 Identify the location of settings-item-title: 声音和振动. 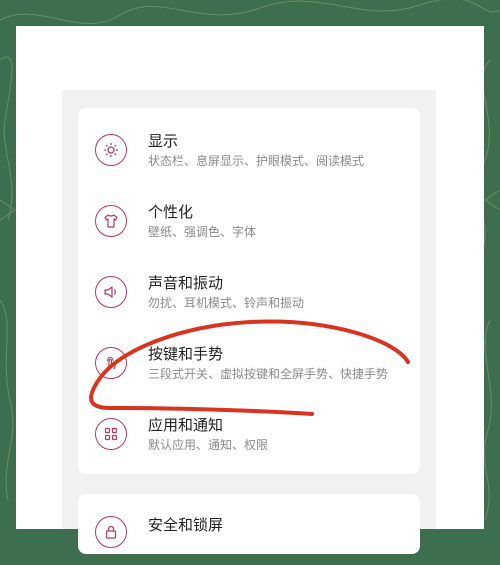
(186, 283).